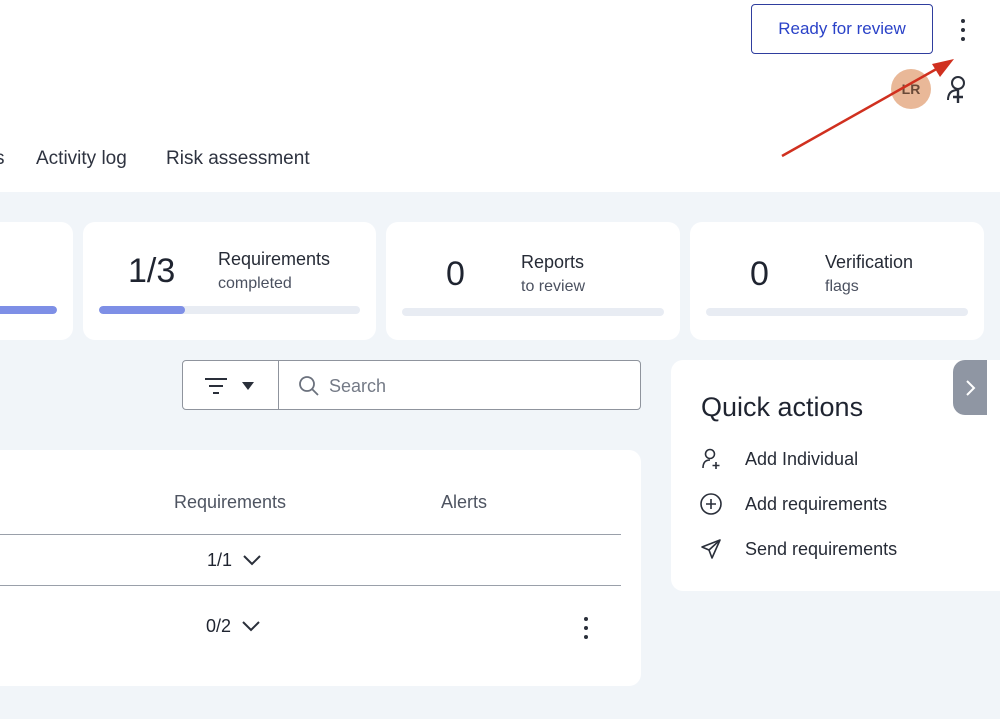  Describe the element at coordinates (553, 262) in the screenshot. I see `stat-label: Reports` at that location.